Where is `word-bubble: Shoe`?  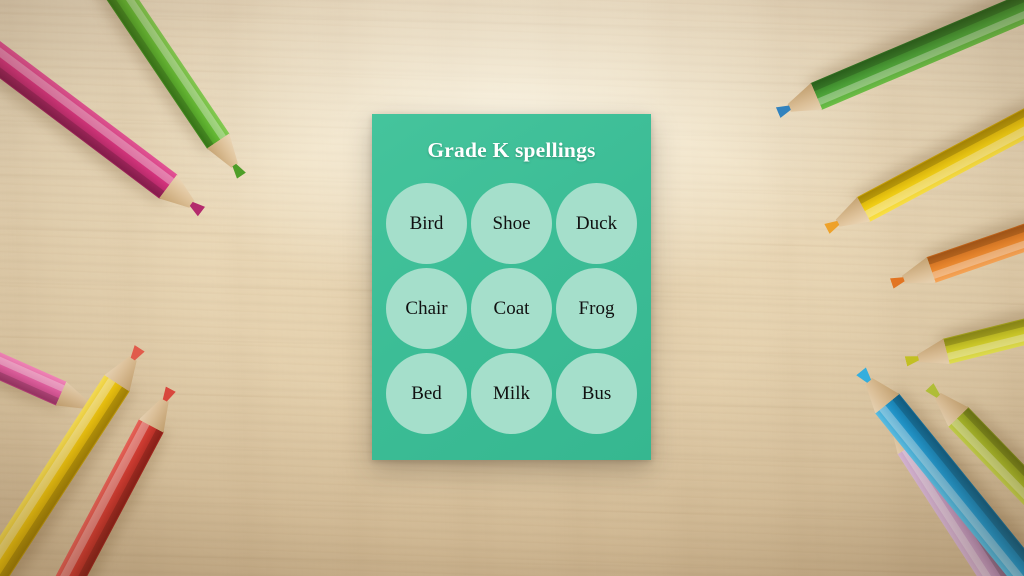
word-bubble: Shoe is located at coordinates (511, 223).